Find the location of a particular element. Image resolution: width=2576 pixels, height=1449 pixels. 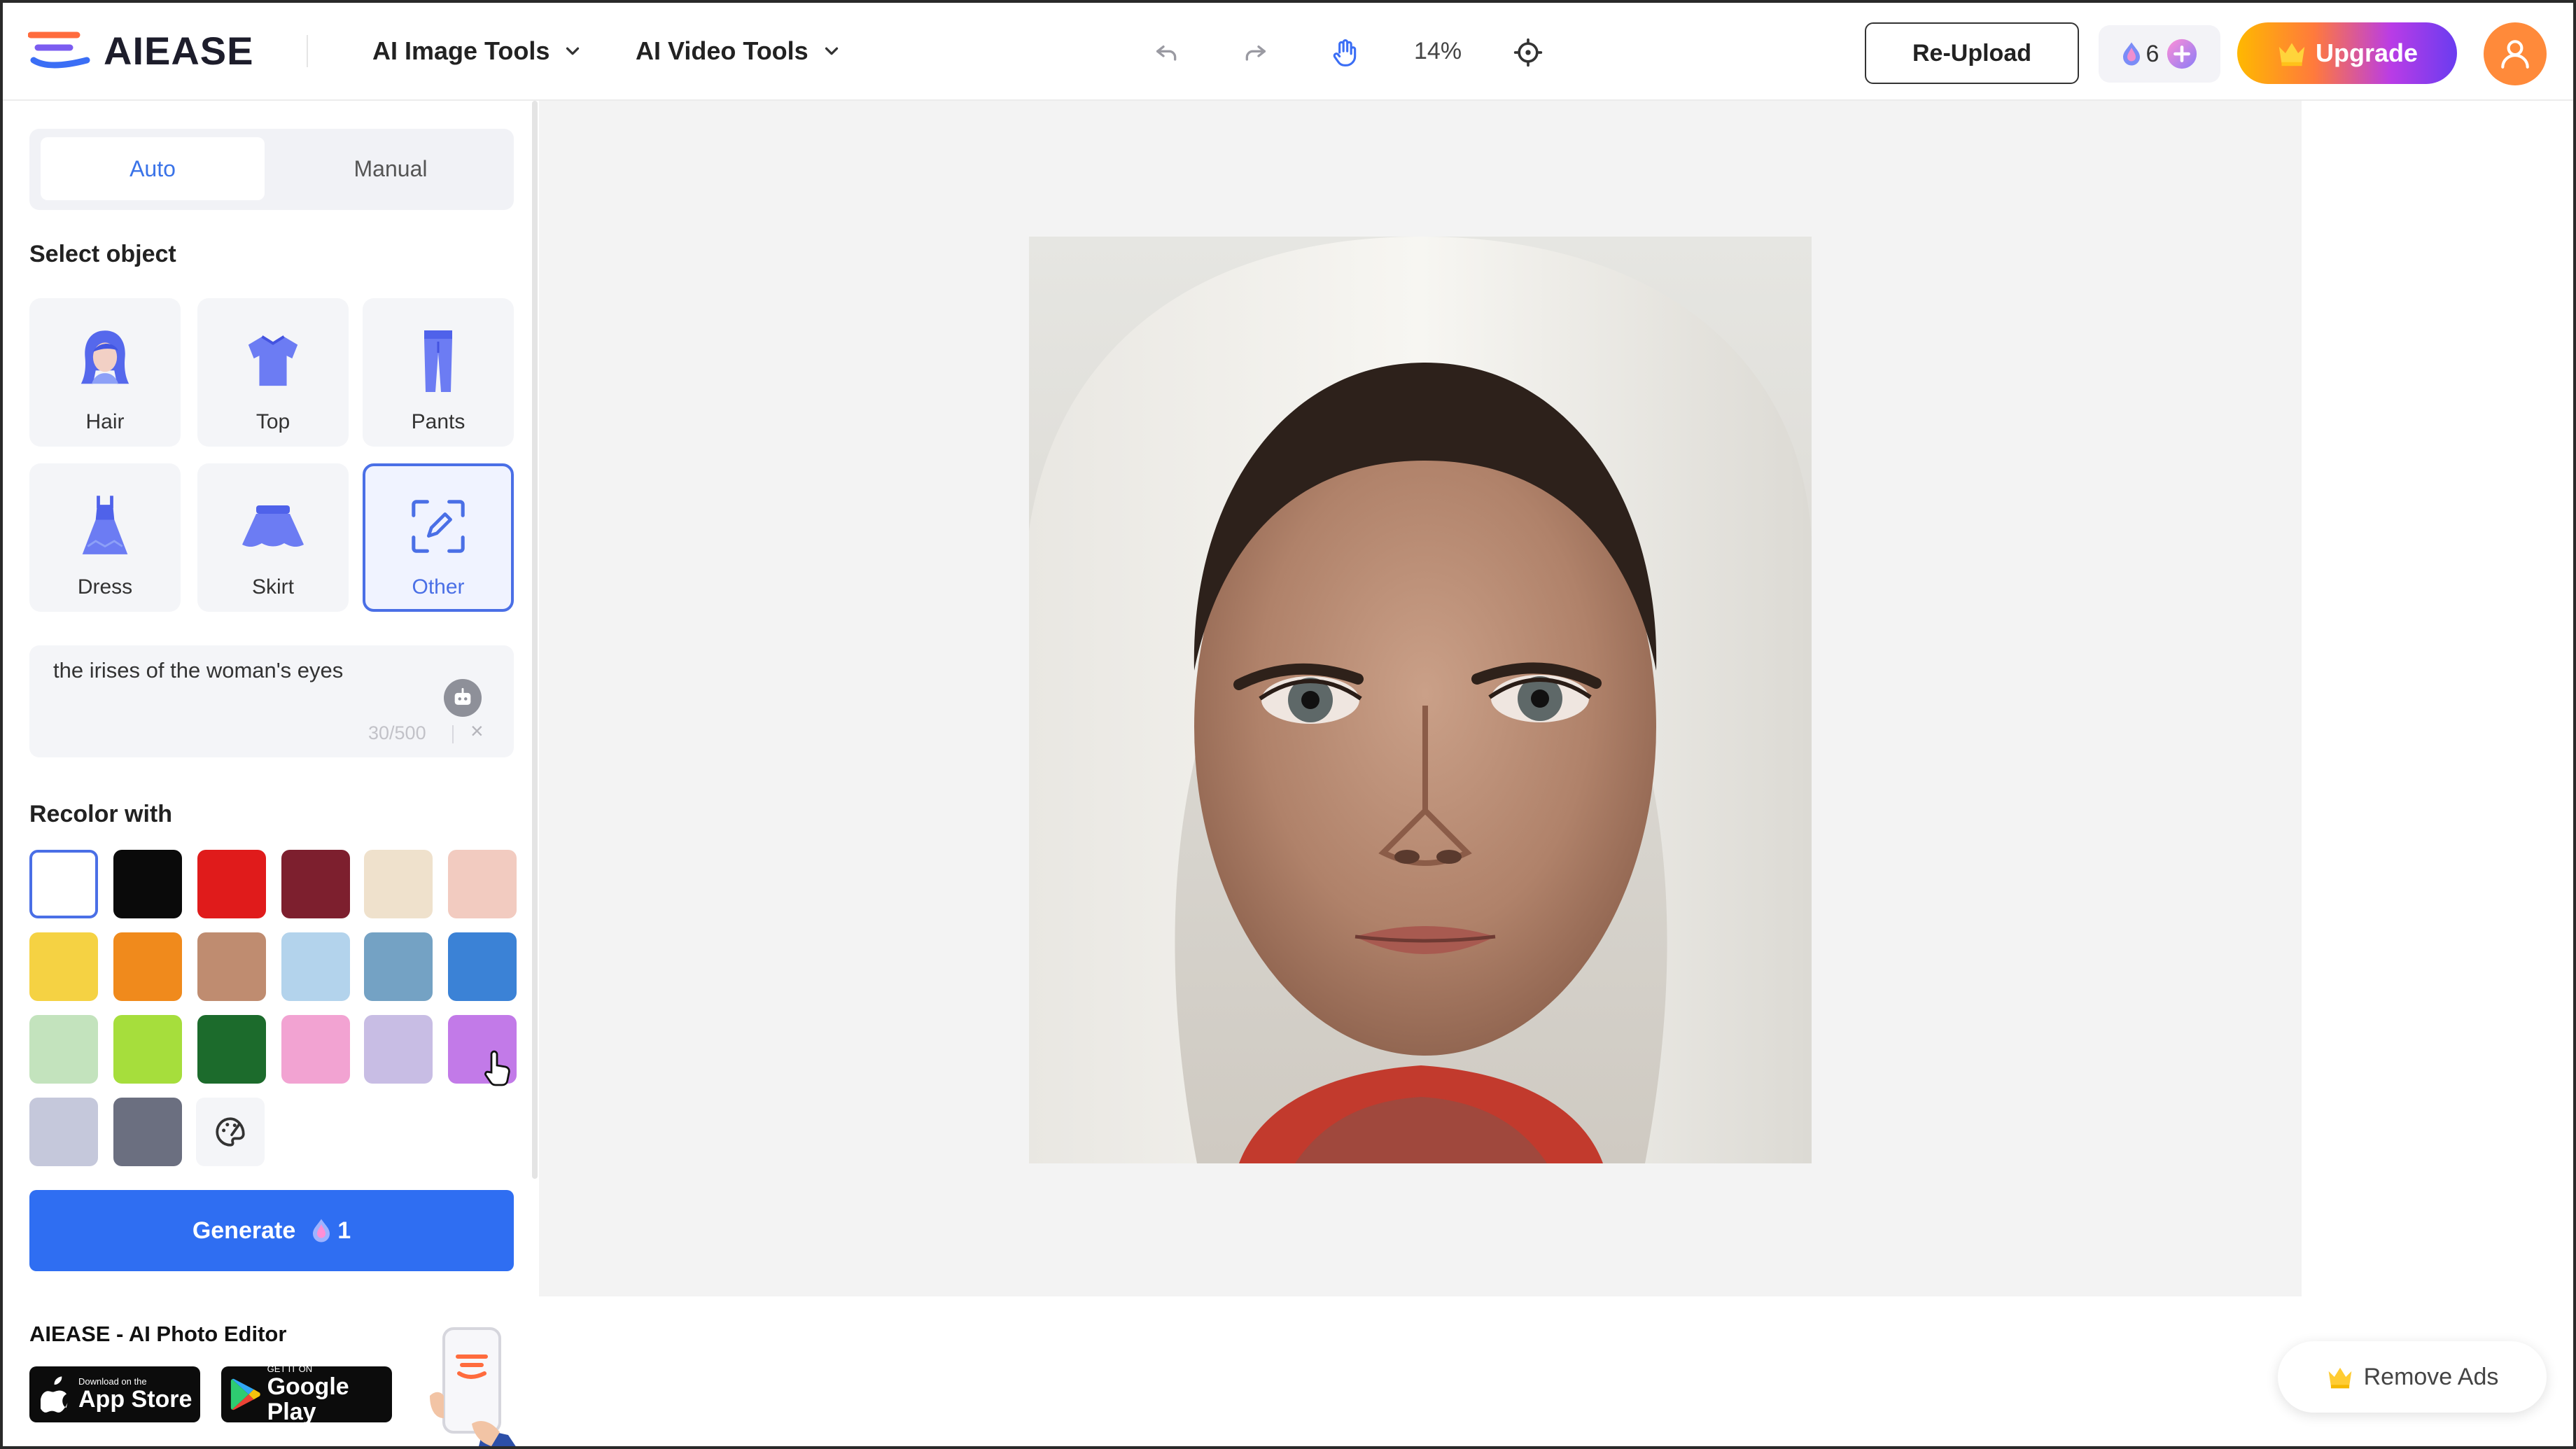

top-icon is located at coordinates (273, 360).